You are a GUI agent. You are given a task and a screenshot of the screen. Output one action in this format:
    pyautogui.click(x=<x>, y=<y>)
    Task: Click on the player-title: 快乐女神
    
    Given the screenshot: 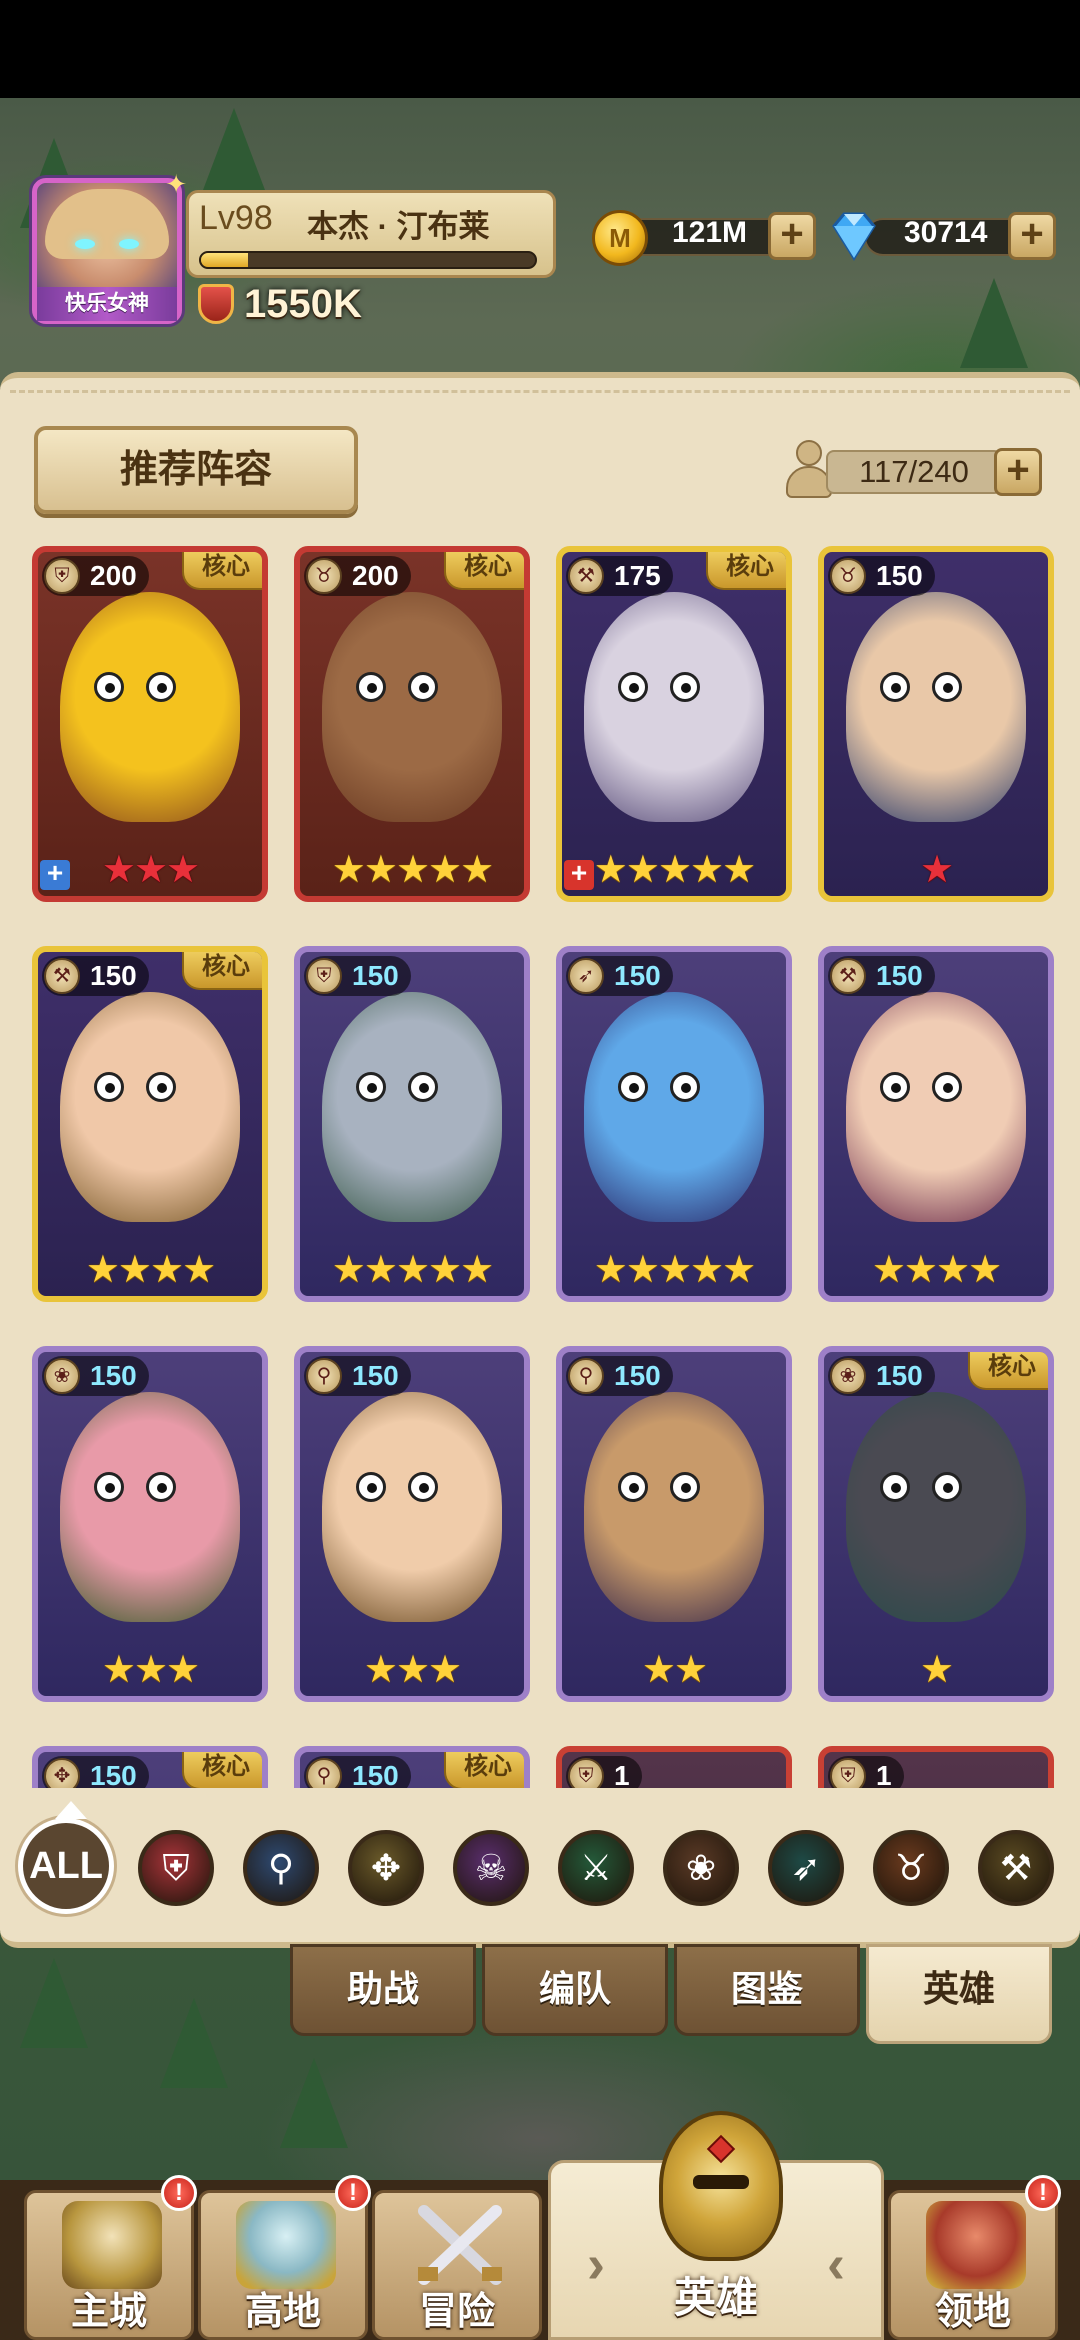 What is the action you would take?
    pyautogui.click(x=107, y=304)
    